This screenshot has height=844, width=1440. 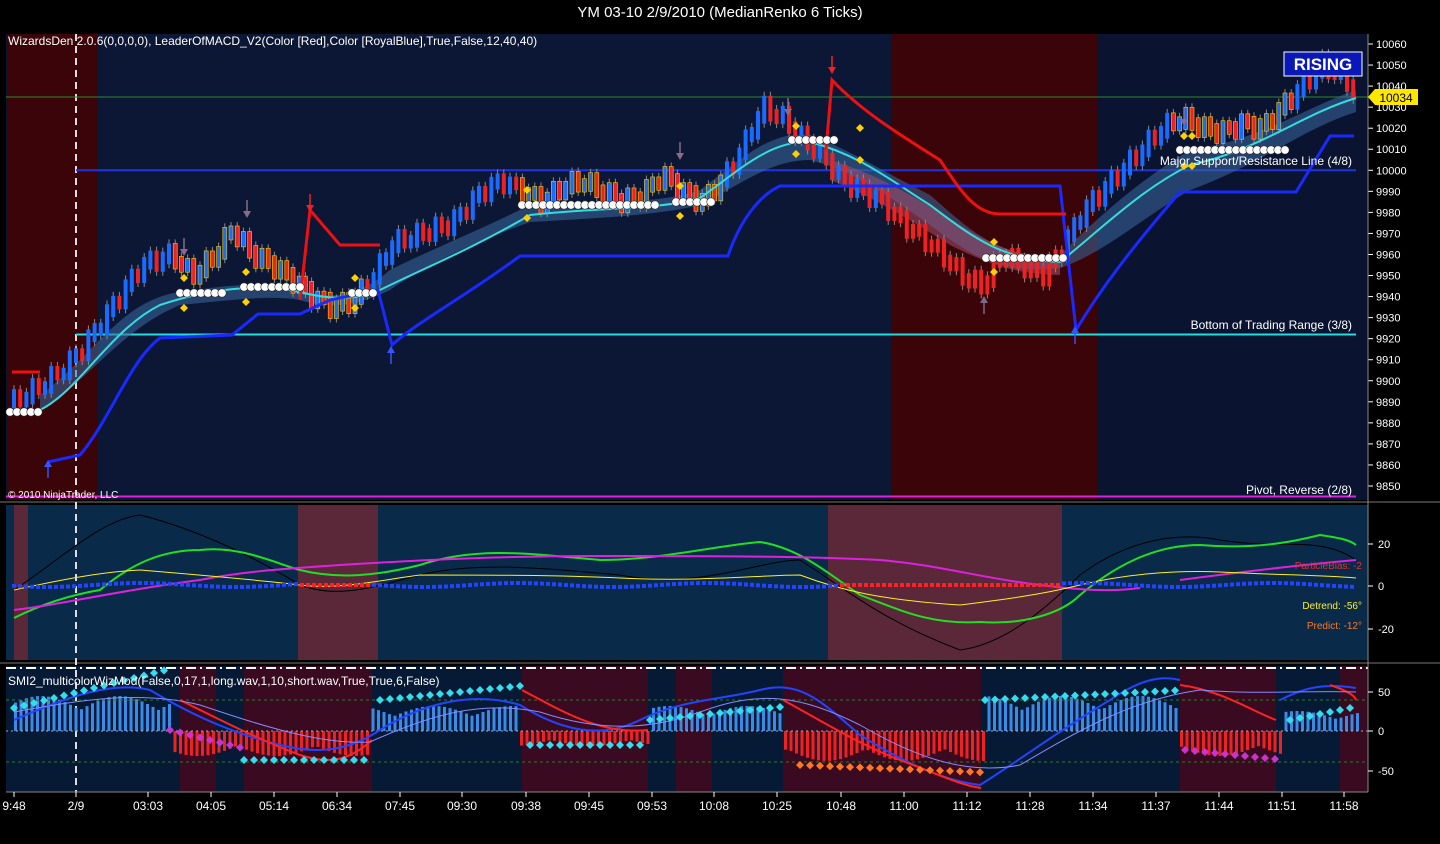 What do you see at coordinates (1155, 806) in the screenshot?
I see `x-tick-label: 11:37` at bounding box center [1155, 806].